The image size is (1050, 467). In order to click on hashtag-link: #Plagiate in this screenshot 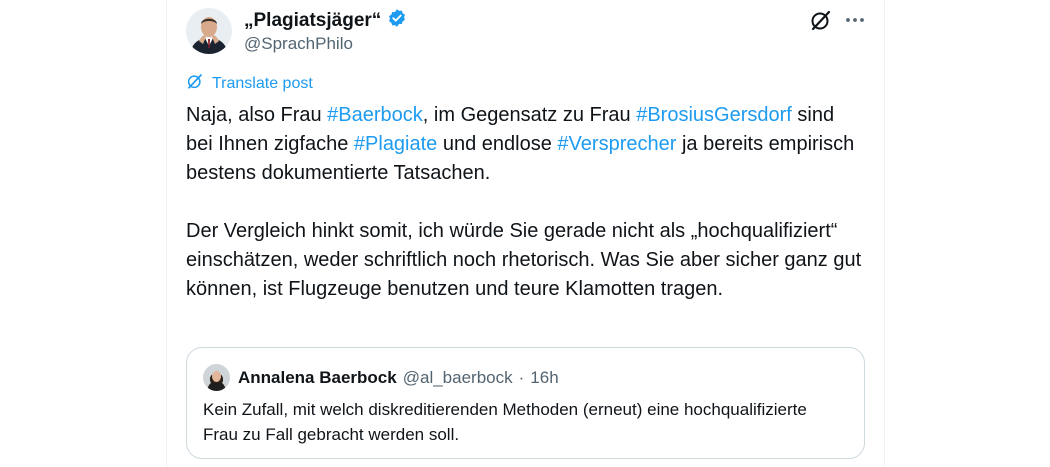, I will do `click(395, 144)`.